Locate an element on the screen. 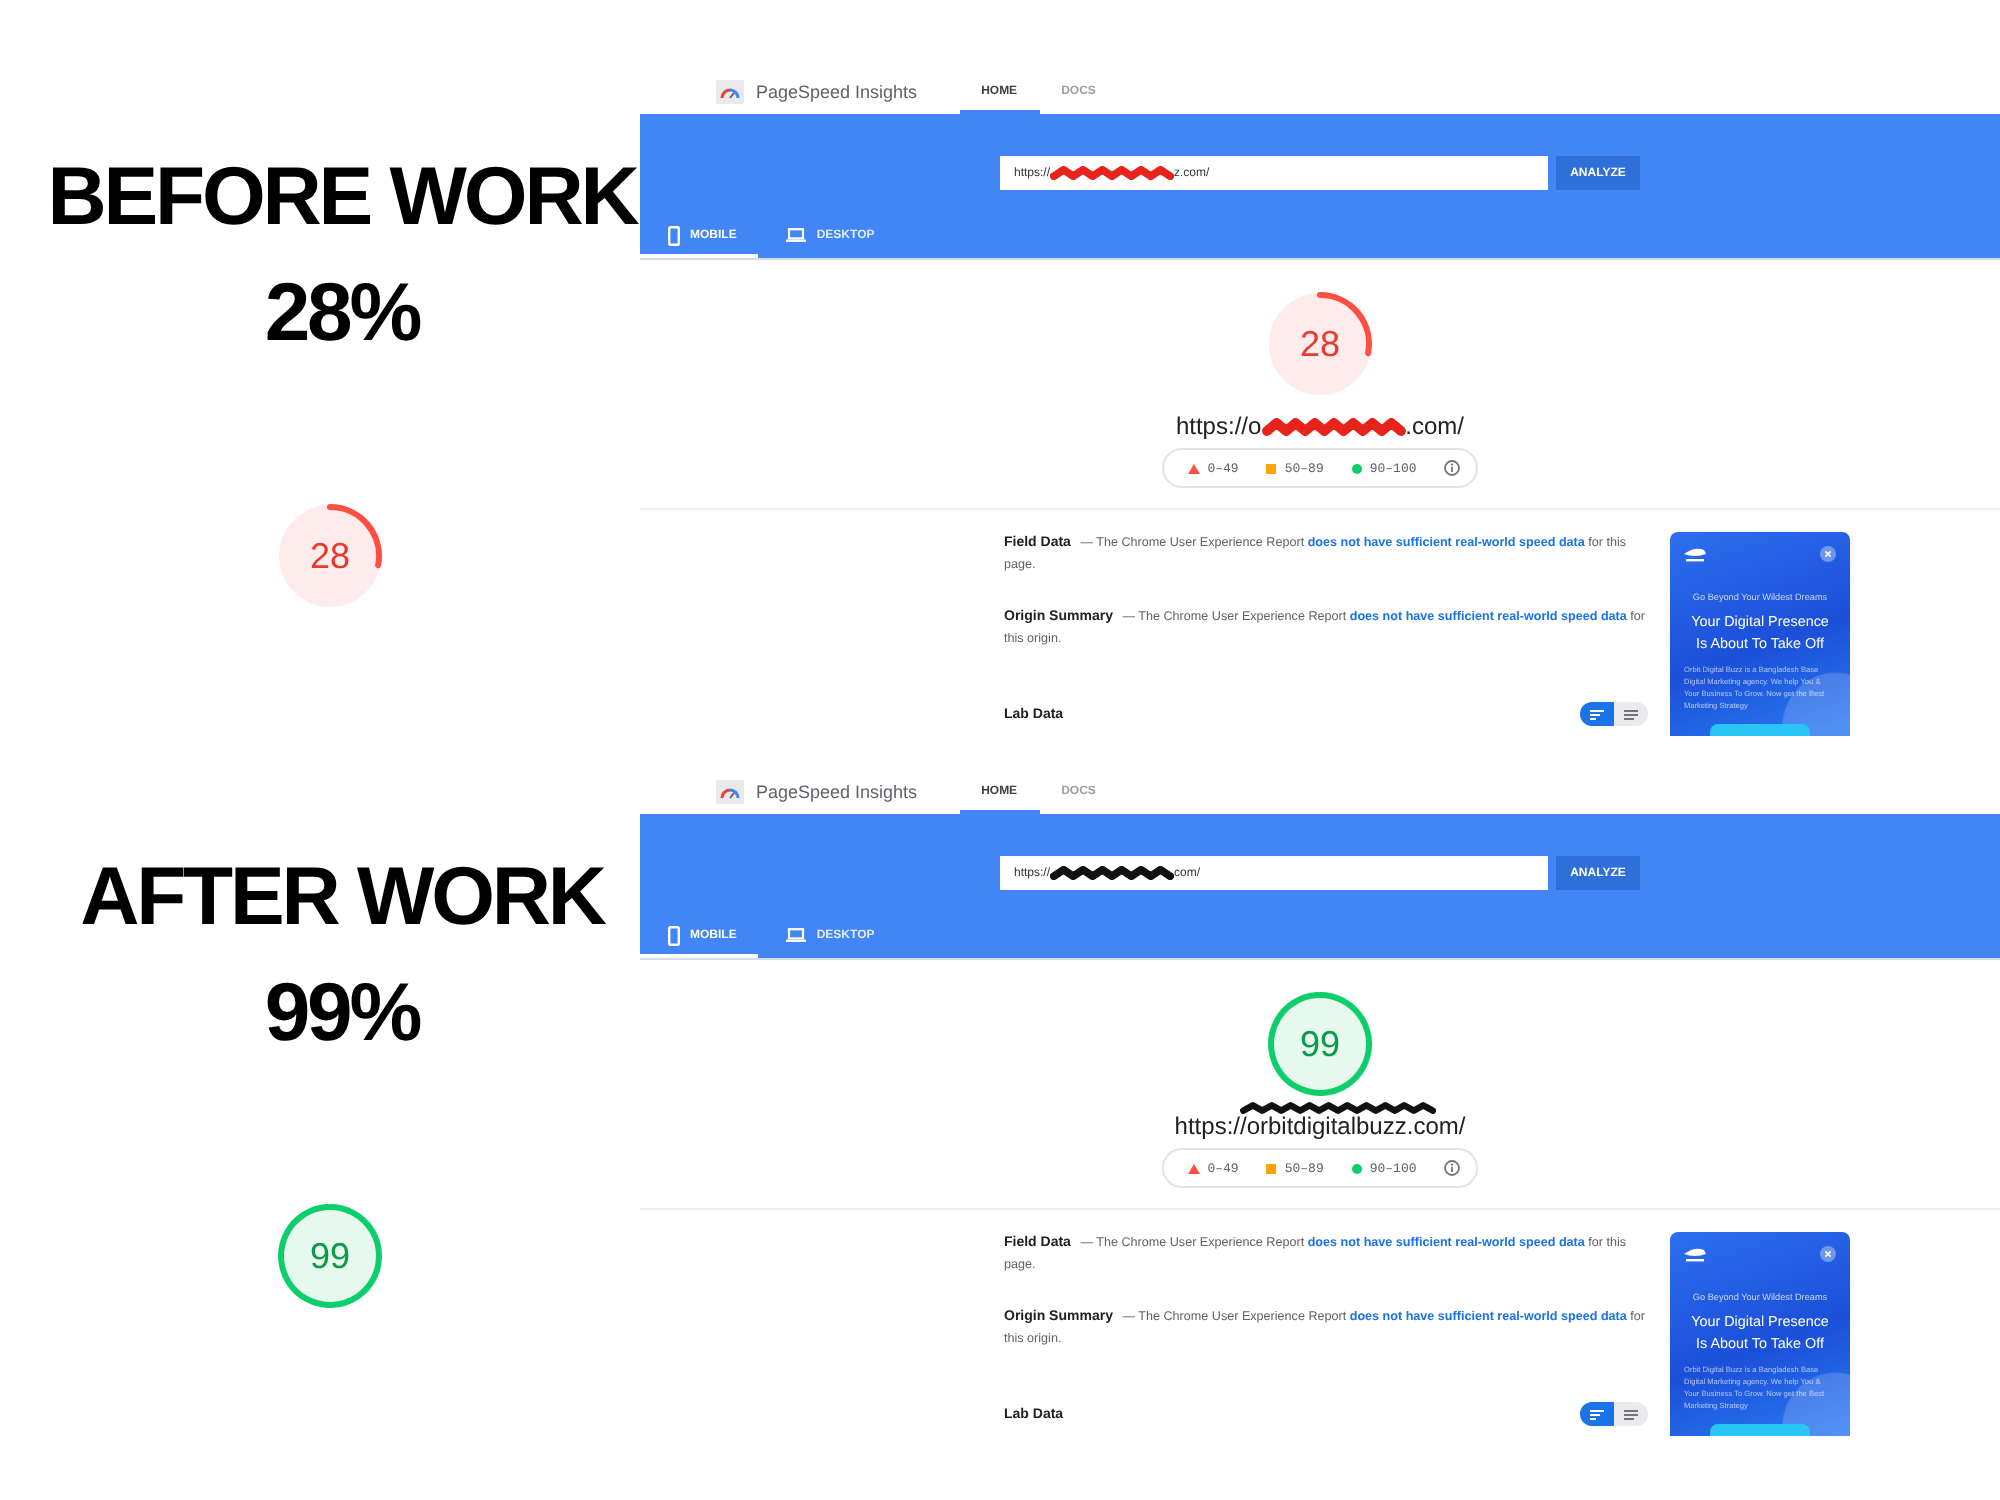  url-text: https://orbitdigitalbuzz.com/ is located at coordinates (1320, 1126).